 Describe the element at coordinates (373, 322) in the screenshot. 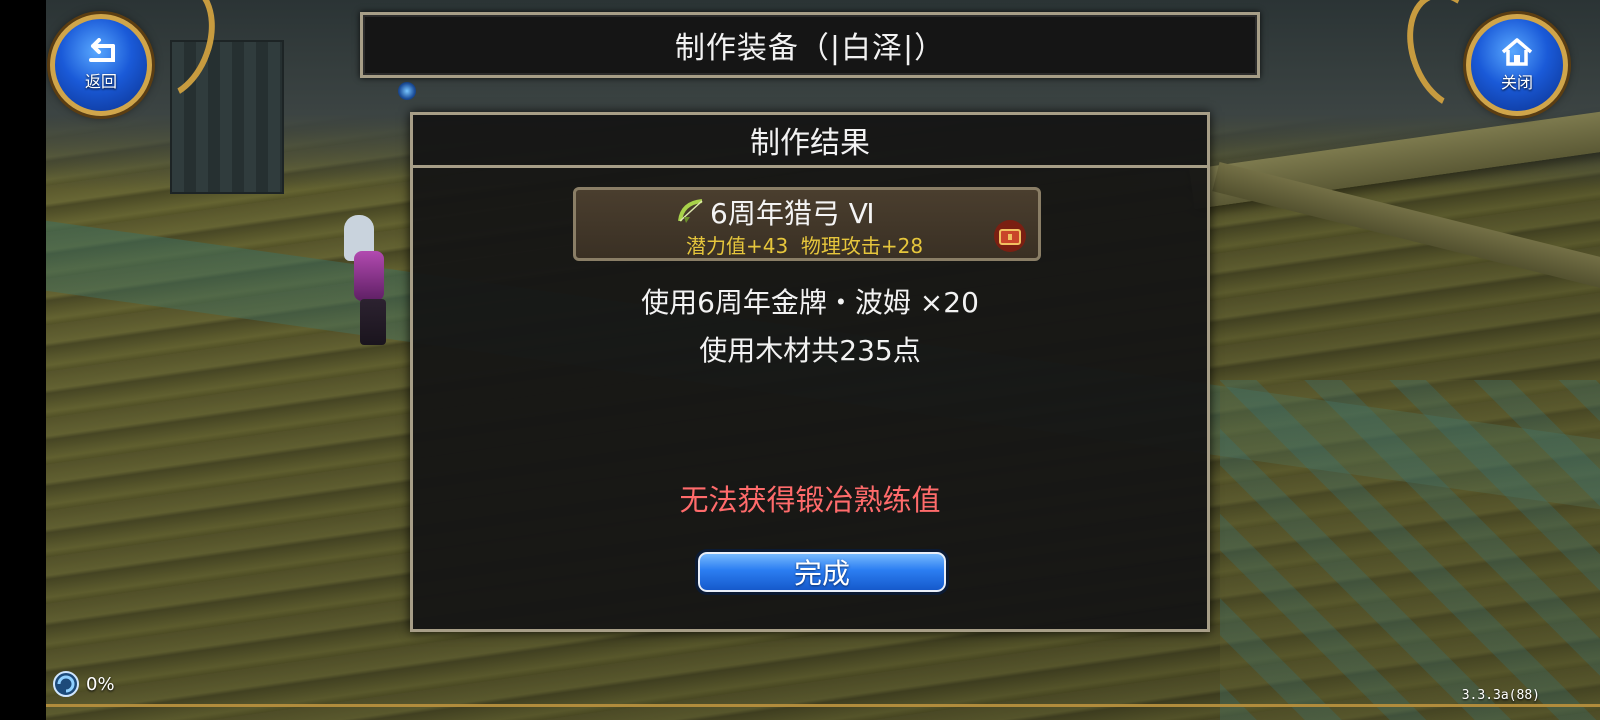

I see `character-legs` at that location.